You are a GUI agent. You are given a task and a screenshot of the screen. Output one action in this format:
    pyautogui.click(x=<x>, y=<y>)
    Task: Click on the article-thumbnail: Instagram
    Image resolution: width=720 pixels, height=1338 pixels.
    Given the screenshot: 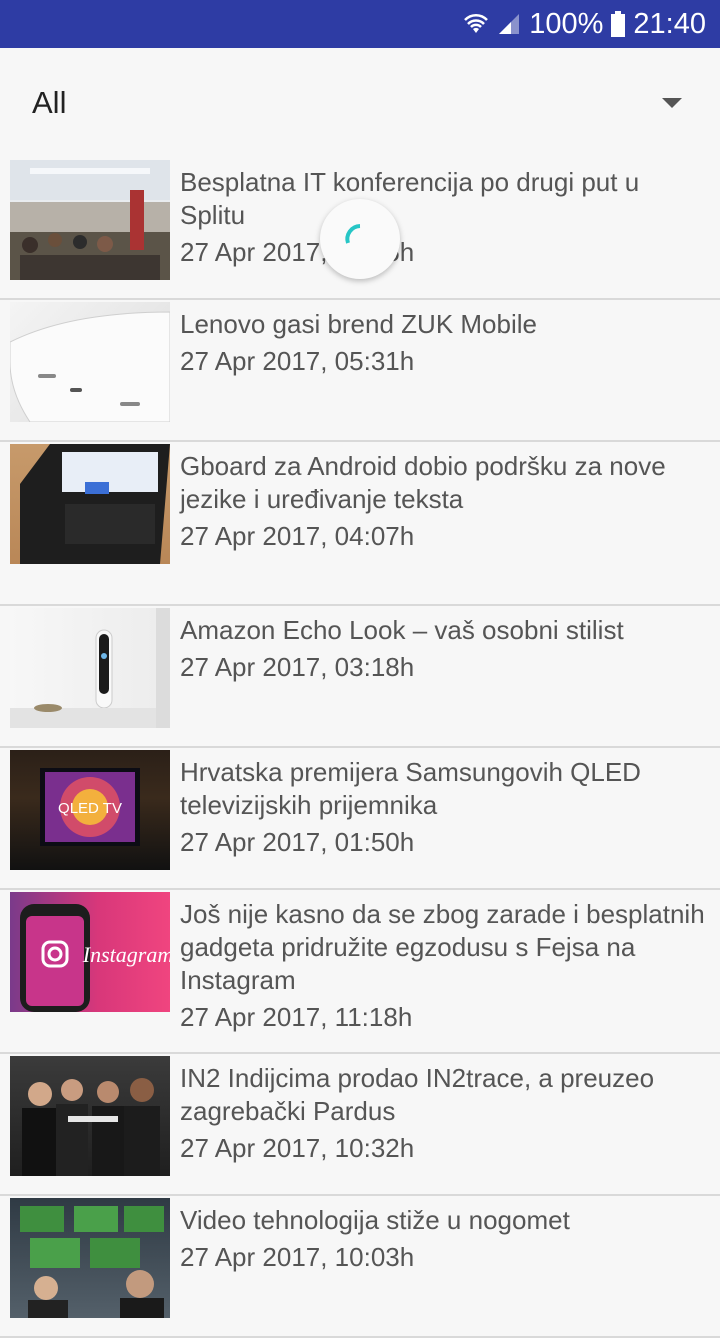 What is the action you would take?
    pyautogui.click(x=90, y=952)
    